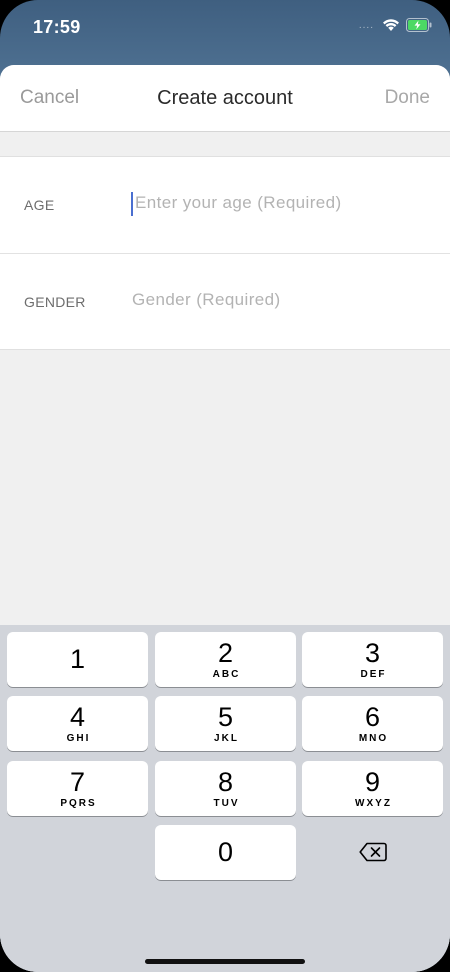 Image resolution: width=450 pixels, height=972 pixels. I want to click on key-6: 6 MNO, so click(372, 723).